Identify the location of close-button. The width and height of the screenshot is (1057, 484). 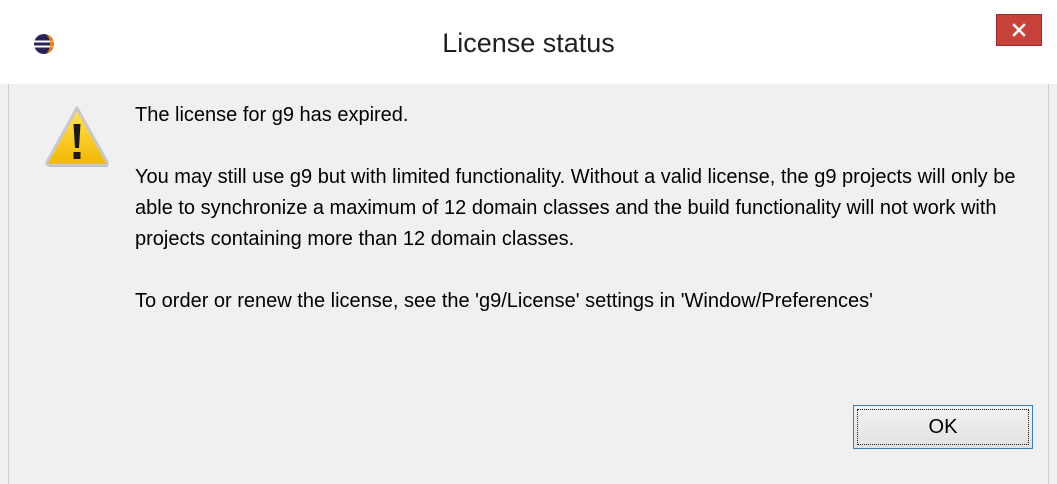
(1019, 30).